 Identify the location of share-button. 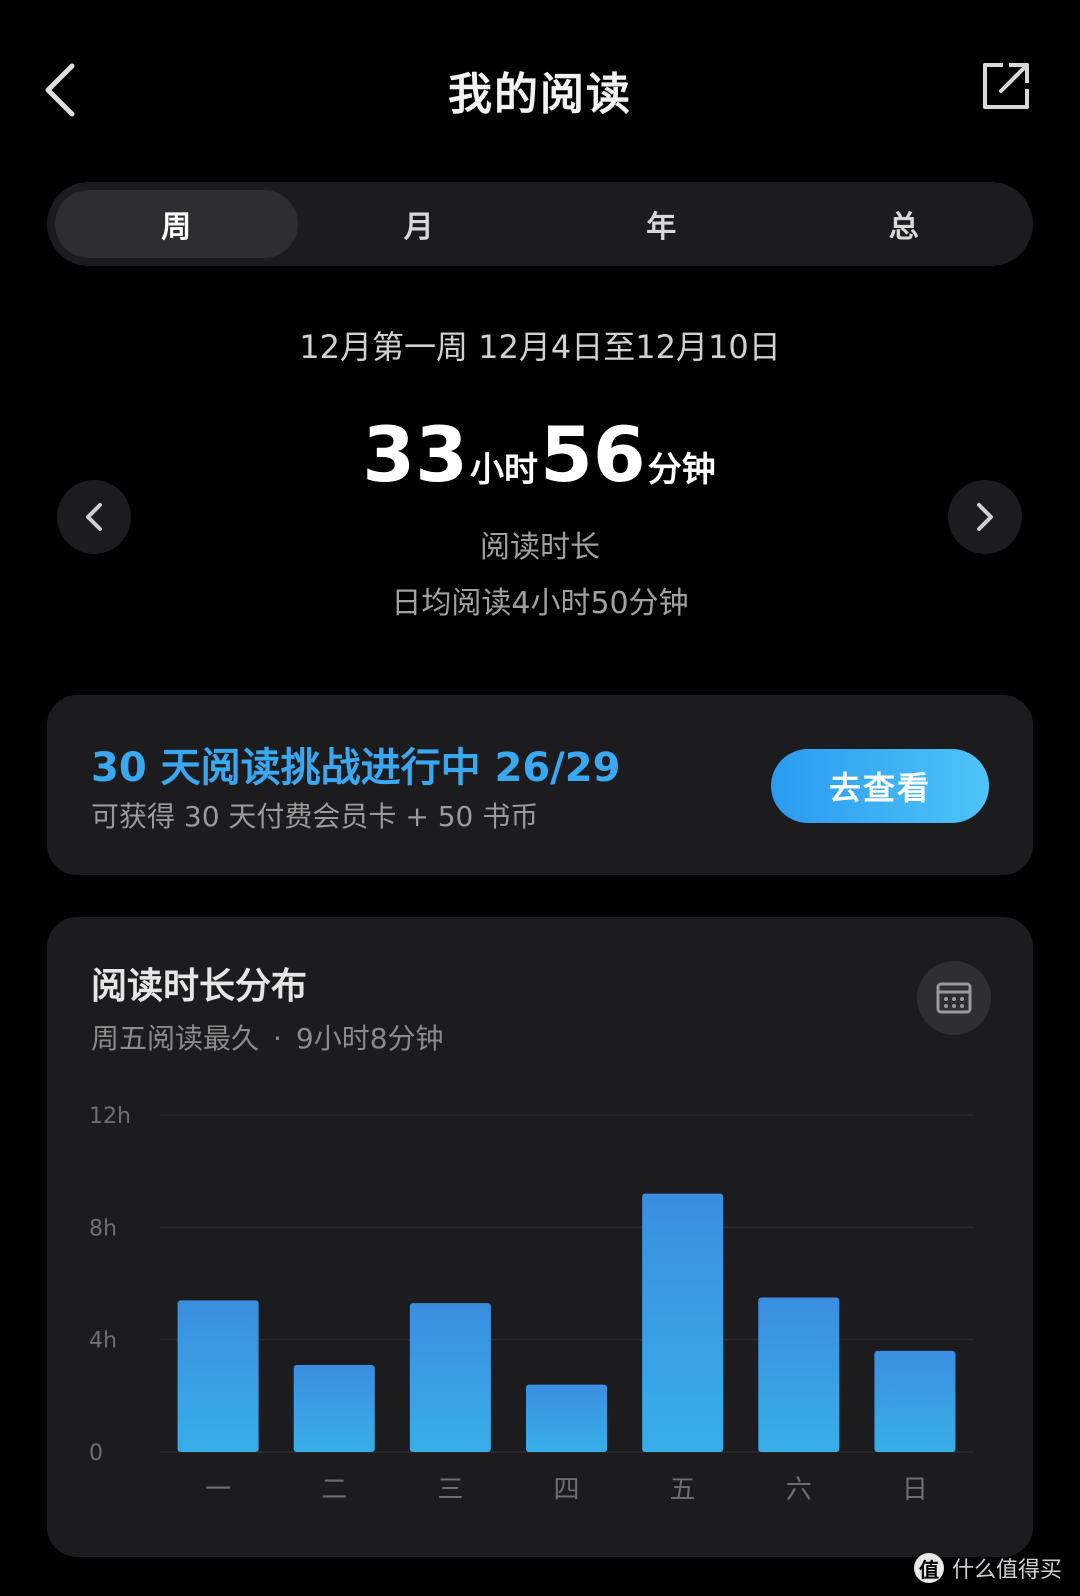
(1006, 86).